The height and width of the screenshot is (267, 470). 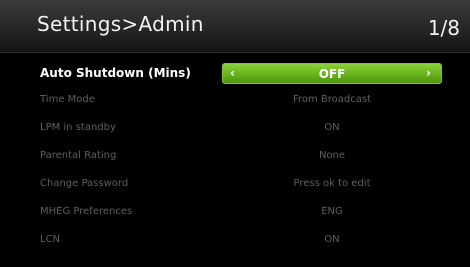 I want to click on page-indicator: 1/8, so click(x=443, y=28).